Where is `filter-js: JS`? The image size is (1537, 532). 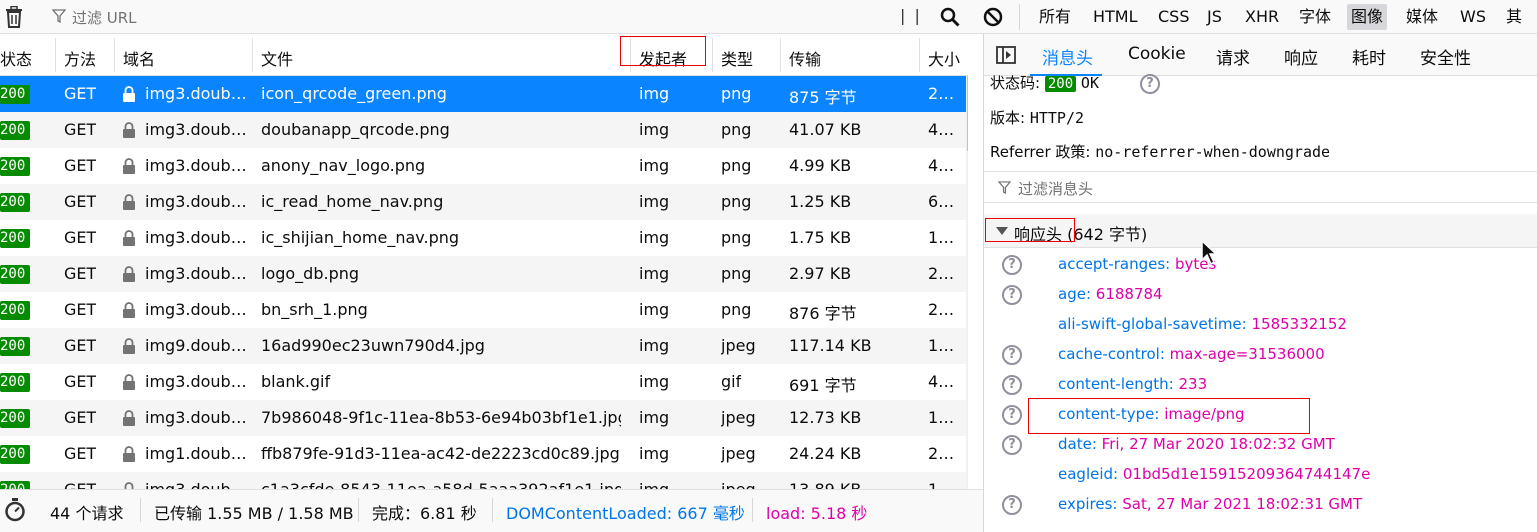
filter-js: JS is located at coordinates (1214, 17).